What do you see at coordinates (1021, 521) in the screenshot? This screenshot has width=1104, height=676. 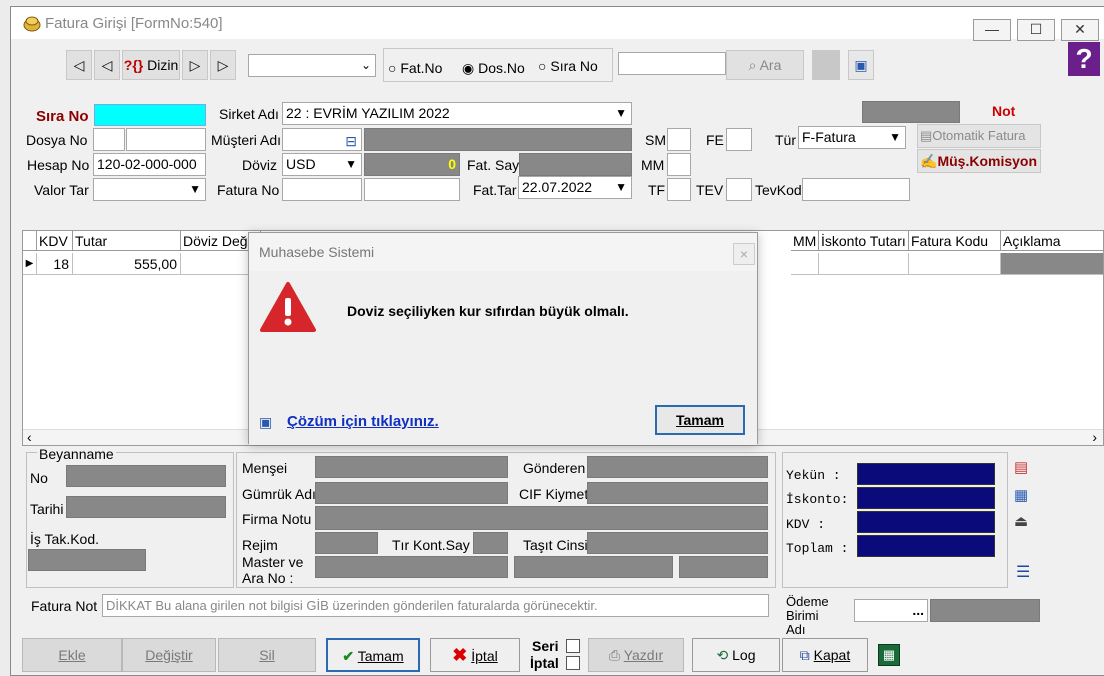 I see `eject-icon: ⏏` at bounding box center [1021, 521].